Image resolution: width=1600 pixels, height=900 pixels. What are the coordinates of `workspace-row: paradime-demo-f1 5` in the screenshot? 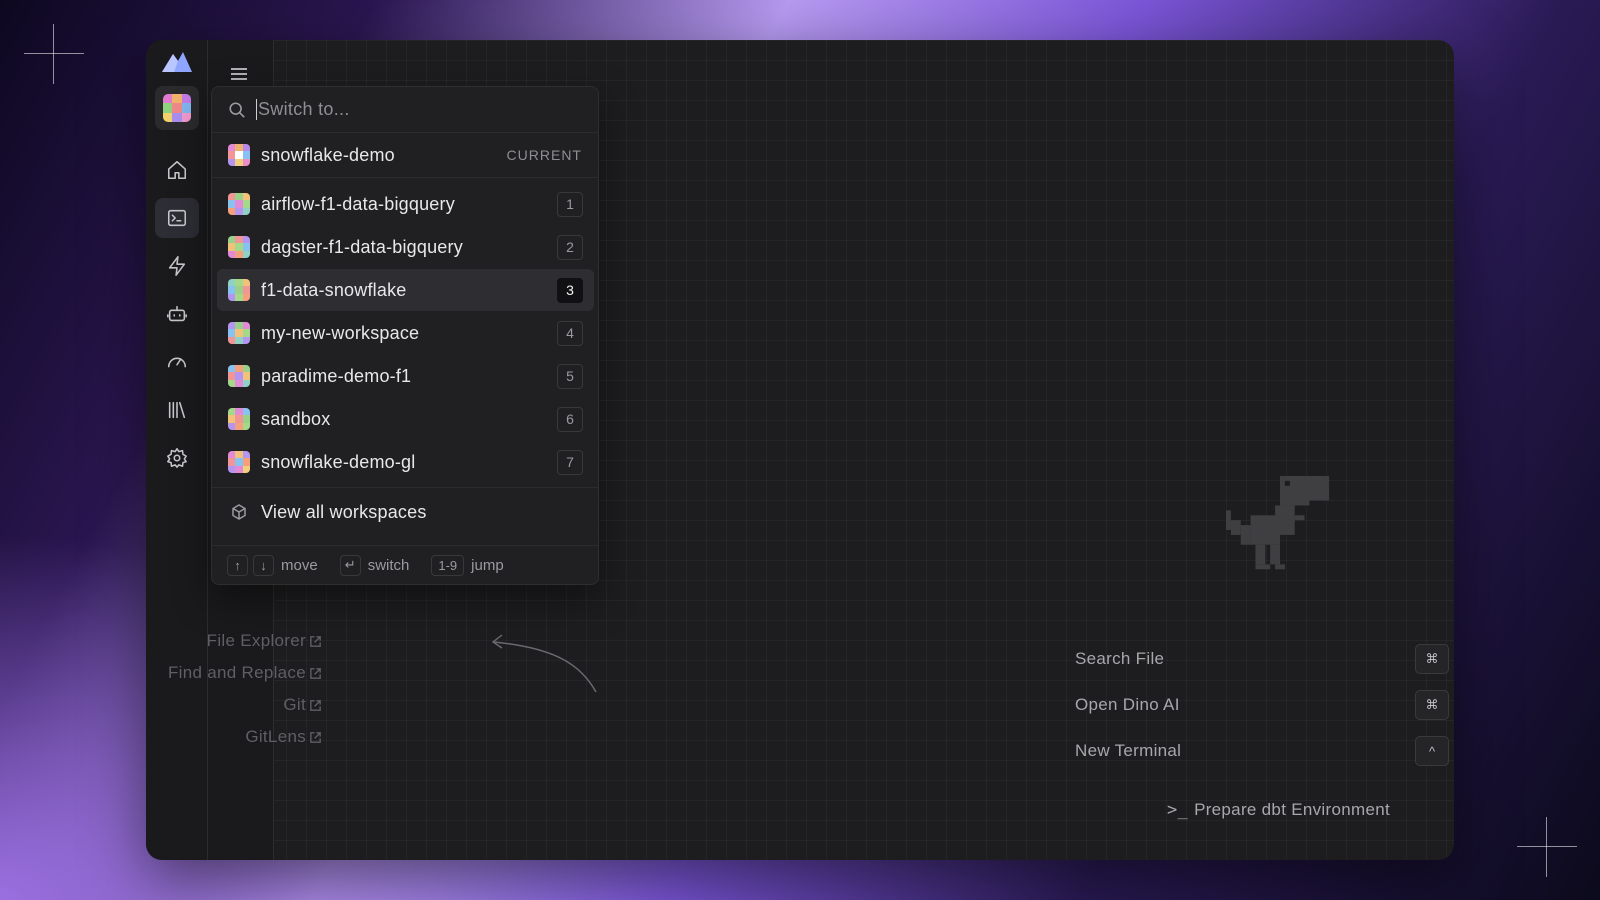 It's located at (405, 376).